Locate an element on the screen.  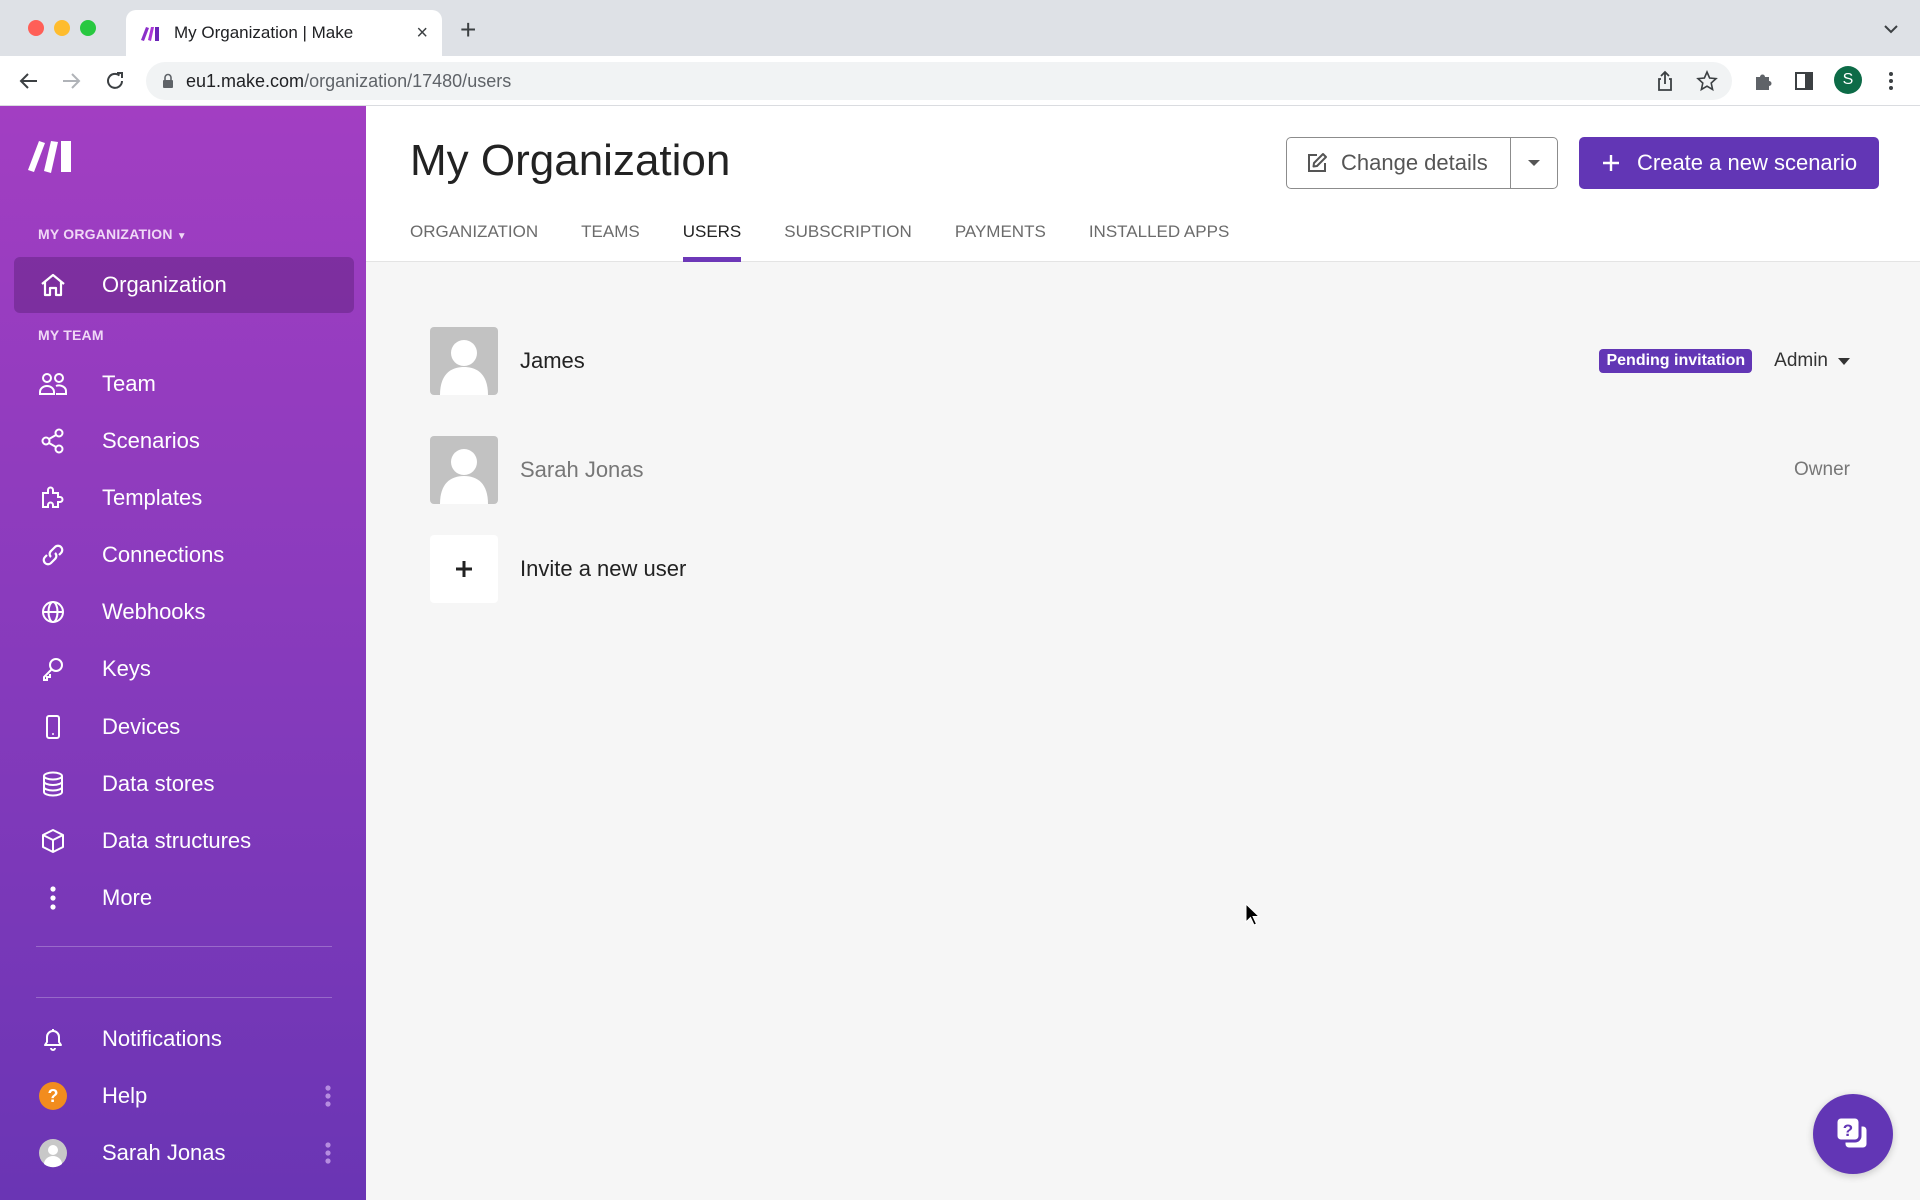
sidebar-item-more: More is located at coordinates (184, 898).